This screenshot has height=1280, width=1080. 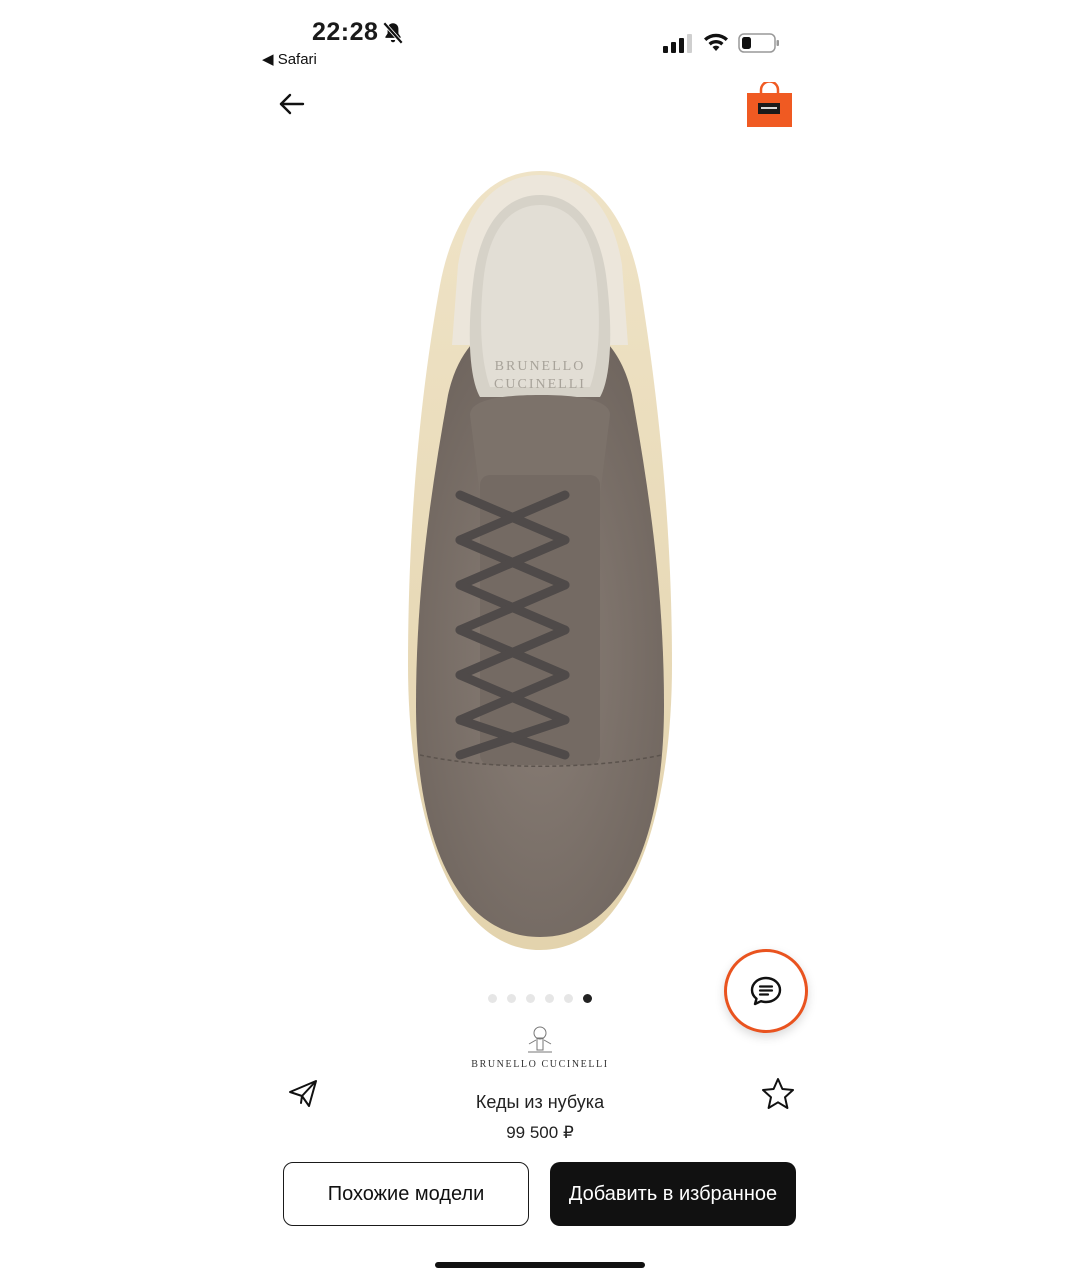 What do you see at coordinates (769, 105) in the screenshot?
I see `shopping-bag-icon` at bounding box center [769, 105].